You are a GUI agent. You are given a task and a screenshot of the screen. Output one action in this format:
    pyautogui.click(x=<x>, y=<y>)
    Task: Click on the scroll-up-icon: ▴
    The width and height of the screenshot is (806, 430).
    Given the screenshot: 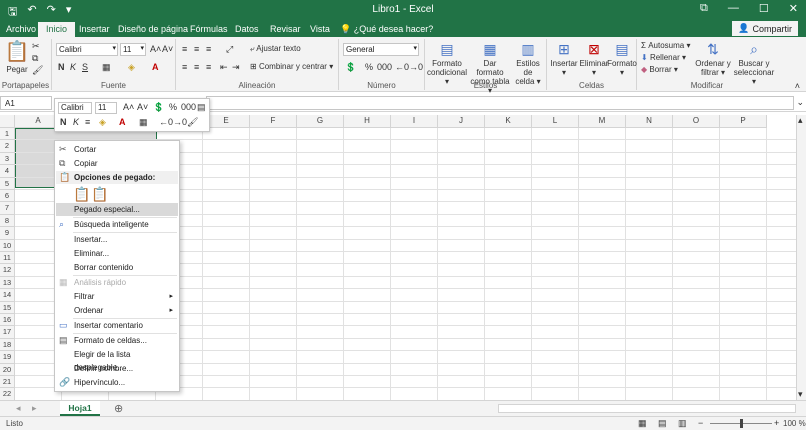 What is the action you would take?
    pyautogui.click(x=800, y=120)
    